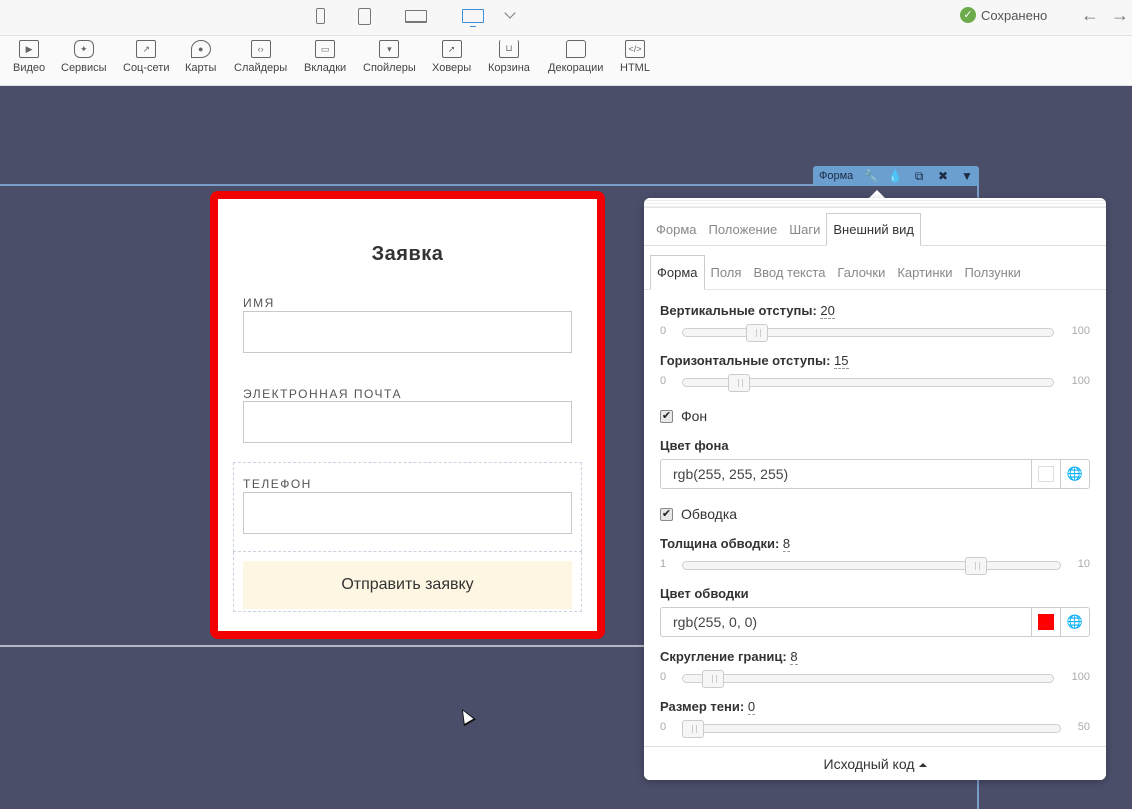 The width and height of the screenshot is (1132, 809). Describe the element at coordinates (509, 68) in the screenshot. I see `tool-label: Корзина` at that location.